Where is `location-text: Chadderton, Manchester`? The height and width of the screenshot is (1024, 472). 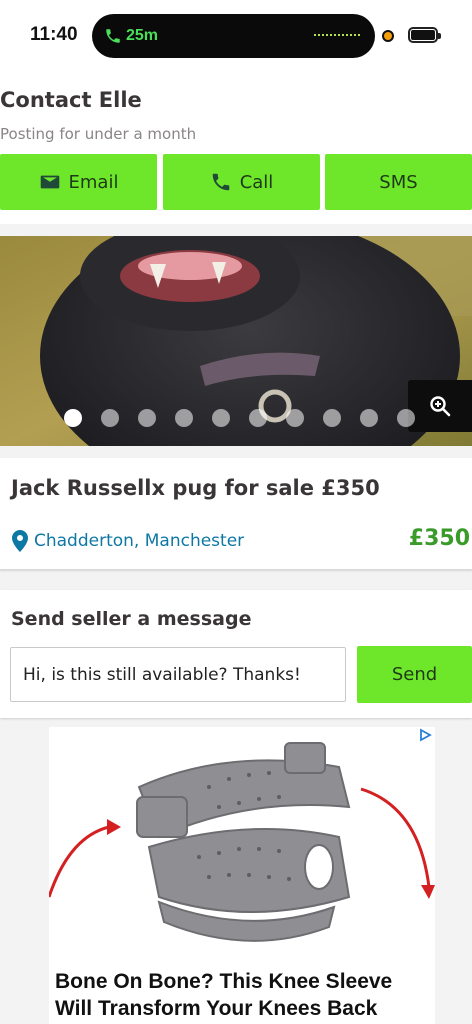 location-text: Chadderton, Manchester is located at coordinates (139, 541).